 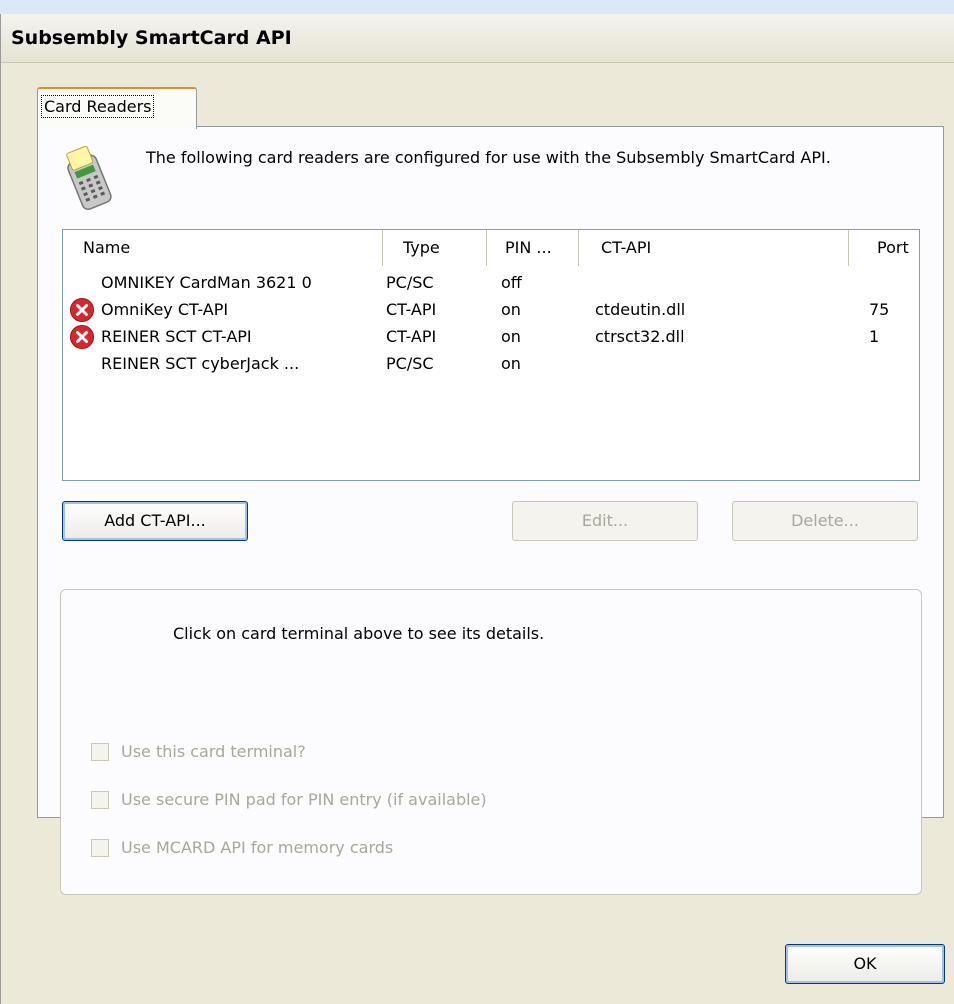 I want to click on window-title: Subsembly SmartCard API, so click(x=151, y=38).